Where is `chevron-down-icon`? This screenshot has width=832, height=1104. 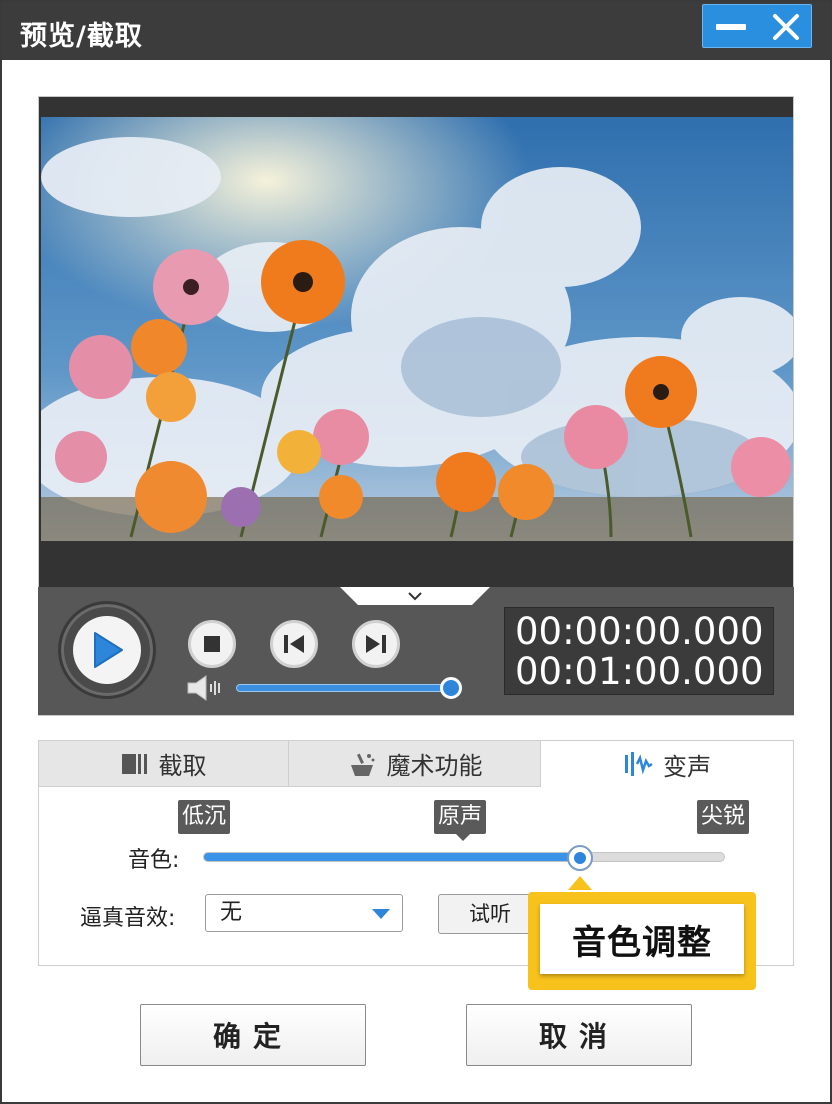
chevron-down-icon is located at coordinates (415, 596).